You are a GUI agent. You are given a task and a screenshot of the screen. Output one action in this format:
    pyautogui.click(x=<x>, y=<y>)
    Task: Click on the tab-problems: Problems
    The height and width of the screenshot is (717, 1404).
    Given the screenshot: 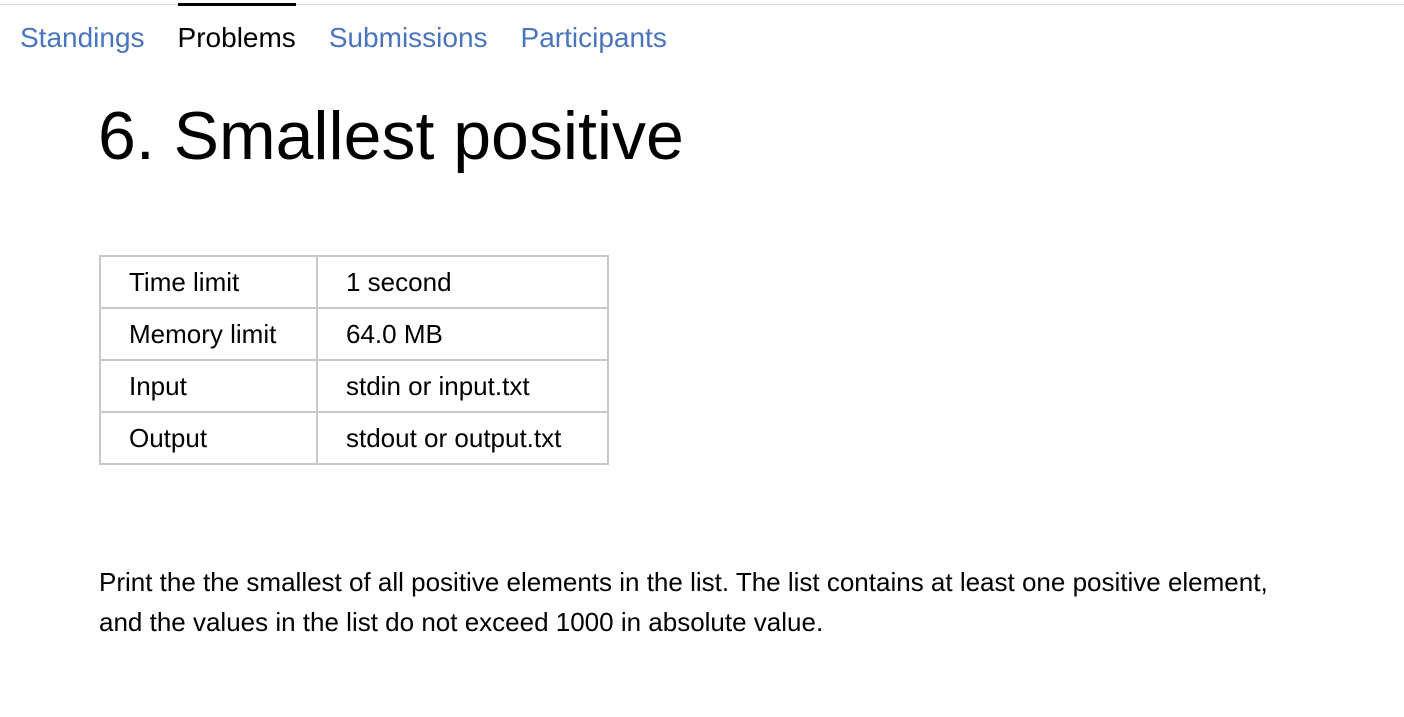 What is the action you would take?
    pyautogui.click(x=237, y=27)
    